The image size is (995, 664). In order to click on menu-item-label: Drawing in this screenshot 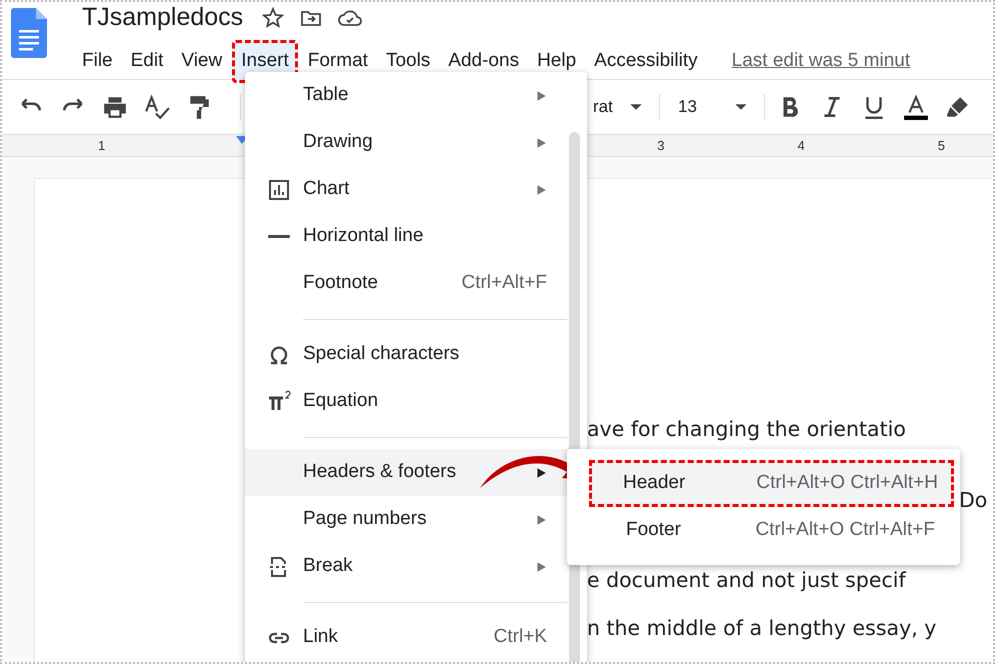, I will do `click(338, 142)`.